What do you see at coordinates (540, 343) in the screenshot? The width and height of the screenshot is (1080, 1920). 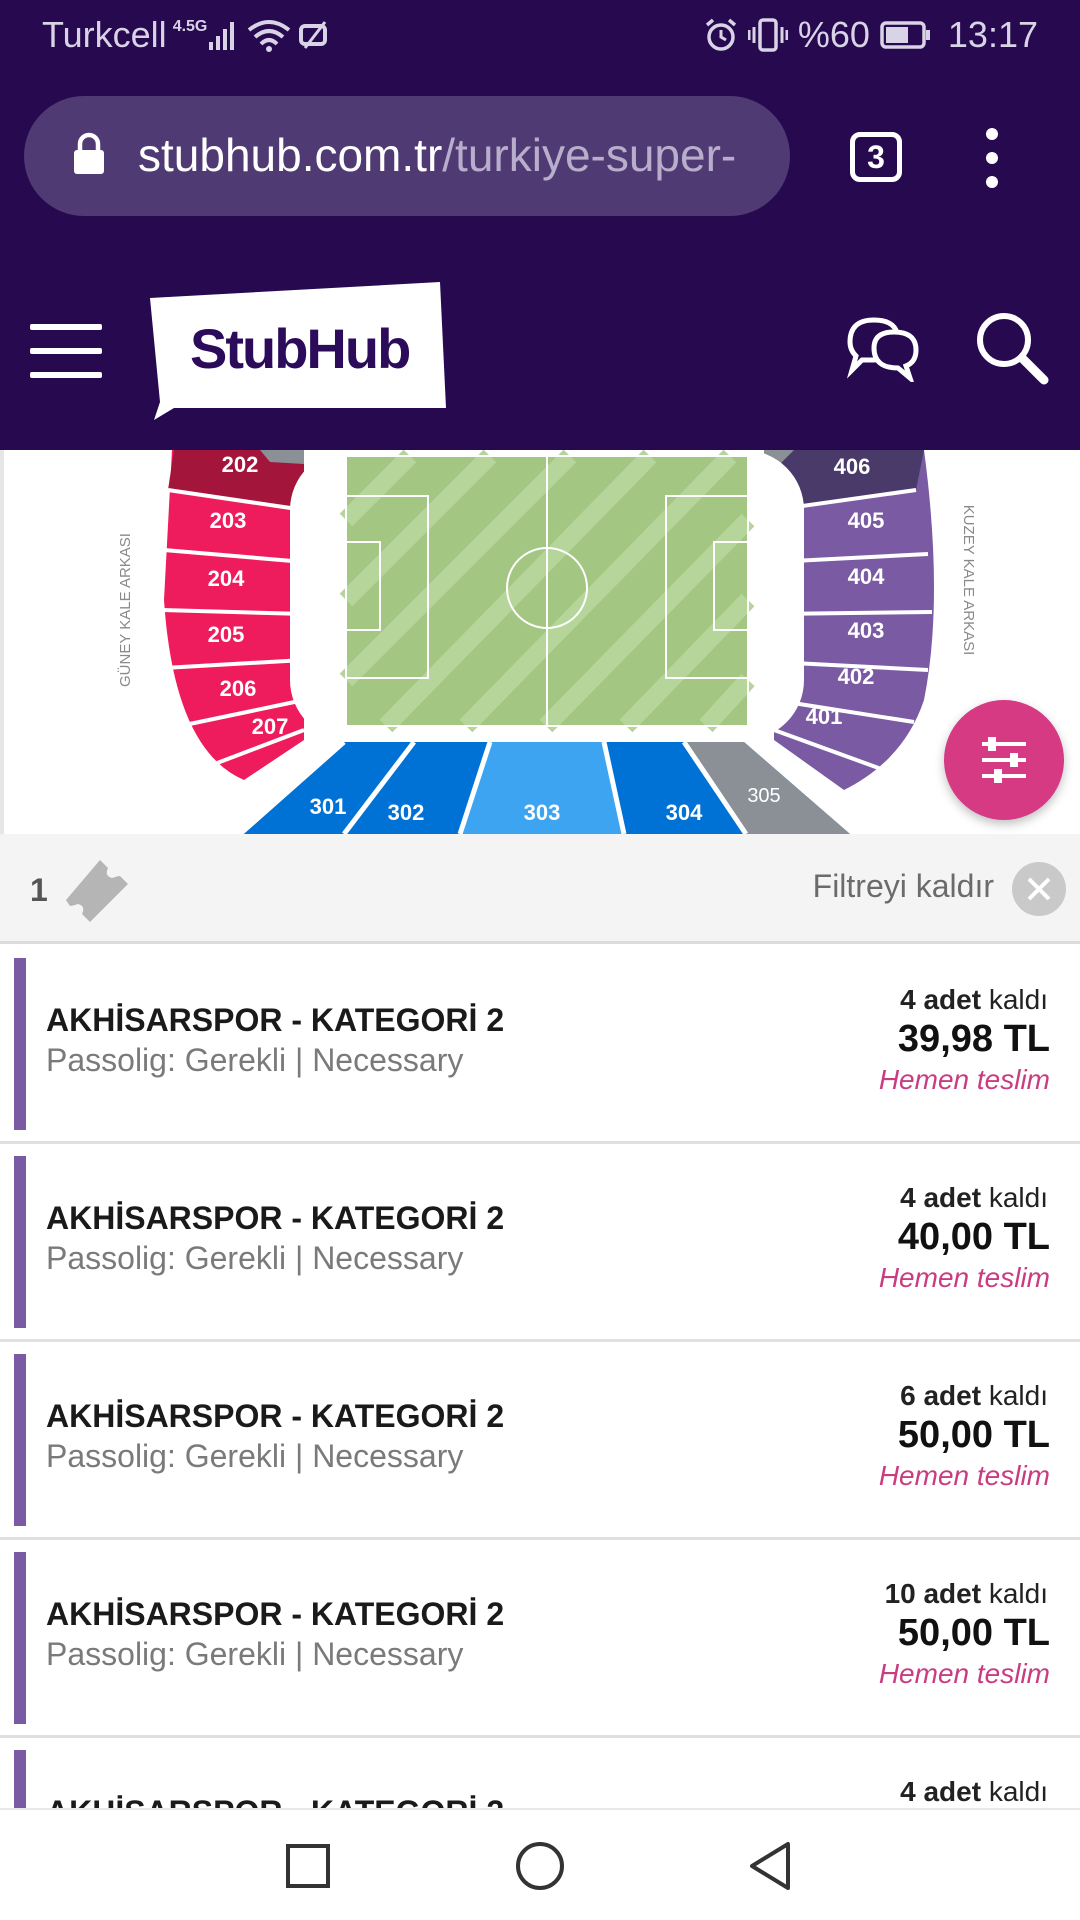 I see `site-header: StubHub` at bounding box center [540, 343].